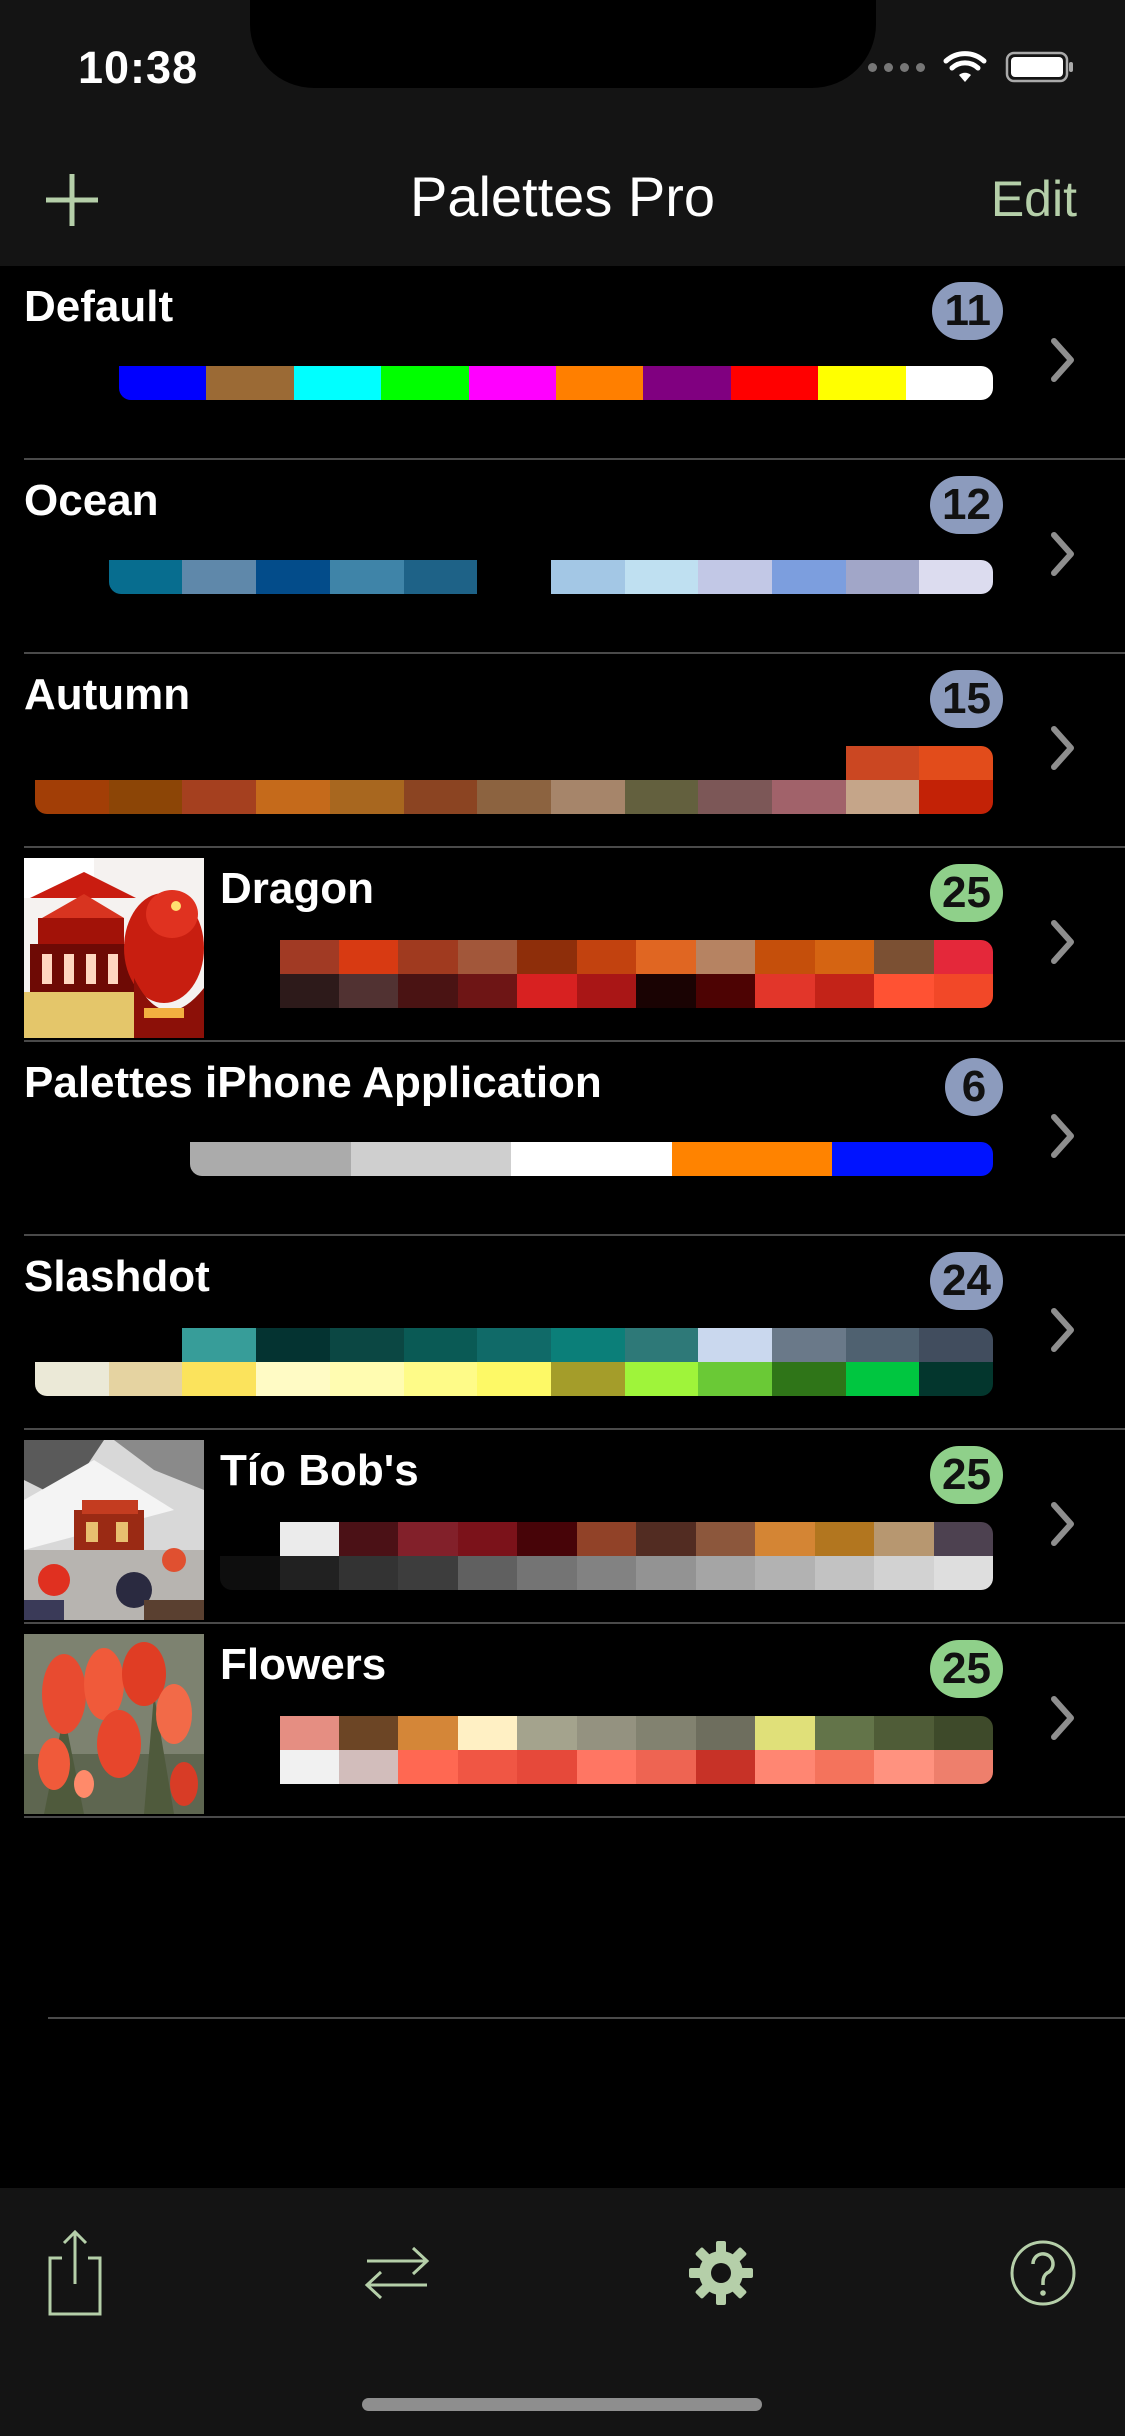 The height and width of the screenshot is (2436, 1125). Describe the element at coordinates (397, 2273) in the screenshot. I see `swap-button` at that location.